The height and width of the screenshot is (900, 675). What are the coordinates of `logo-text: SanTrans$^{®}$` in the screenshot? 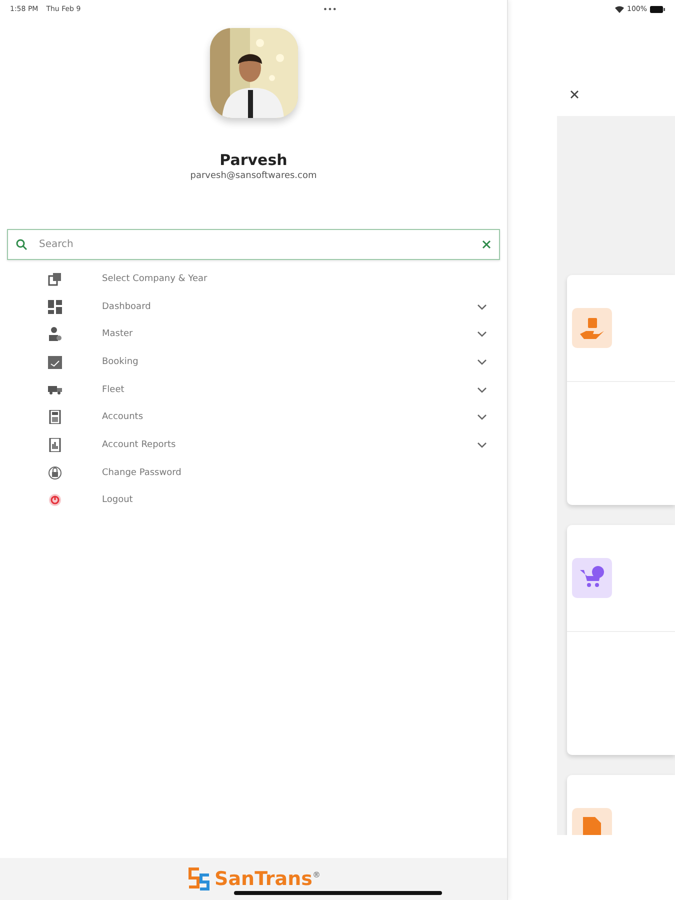 It's located at (267, 879).